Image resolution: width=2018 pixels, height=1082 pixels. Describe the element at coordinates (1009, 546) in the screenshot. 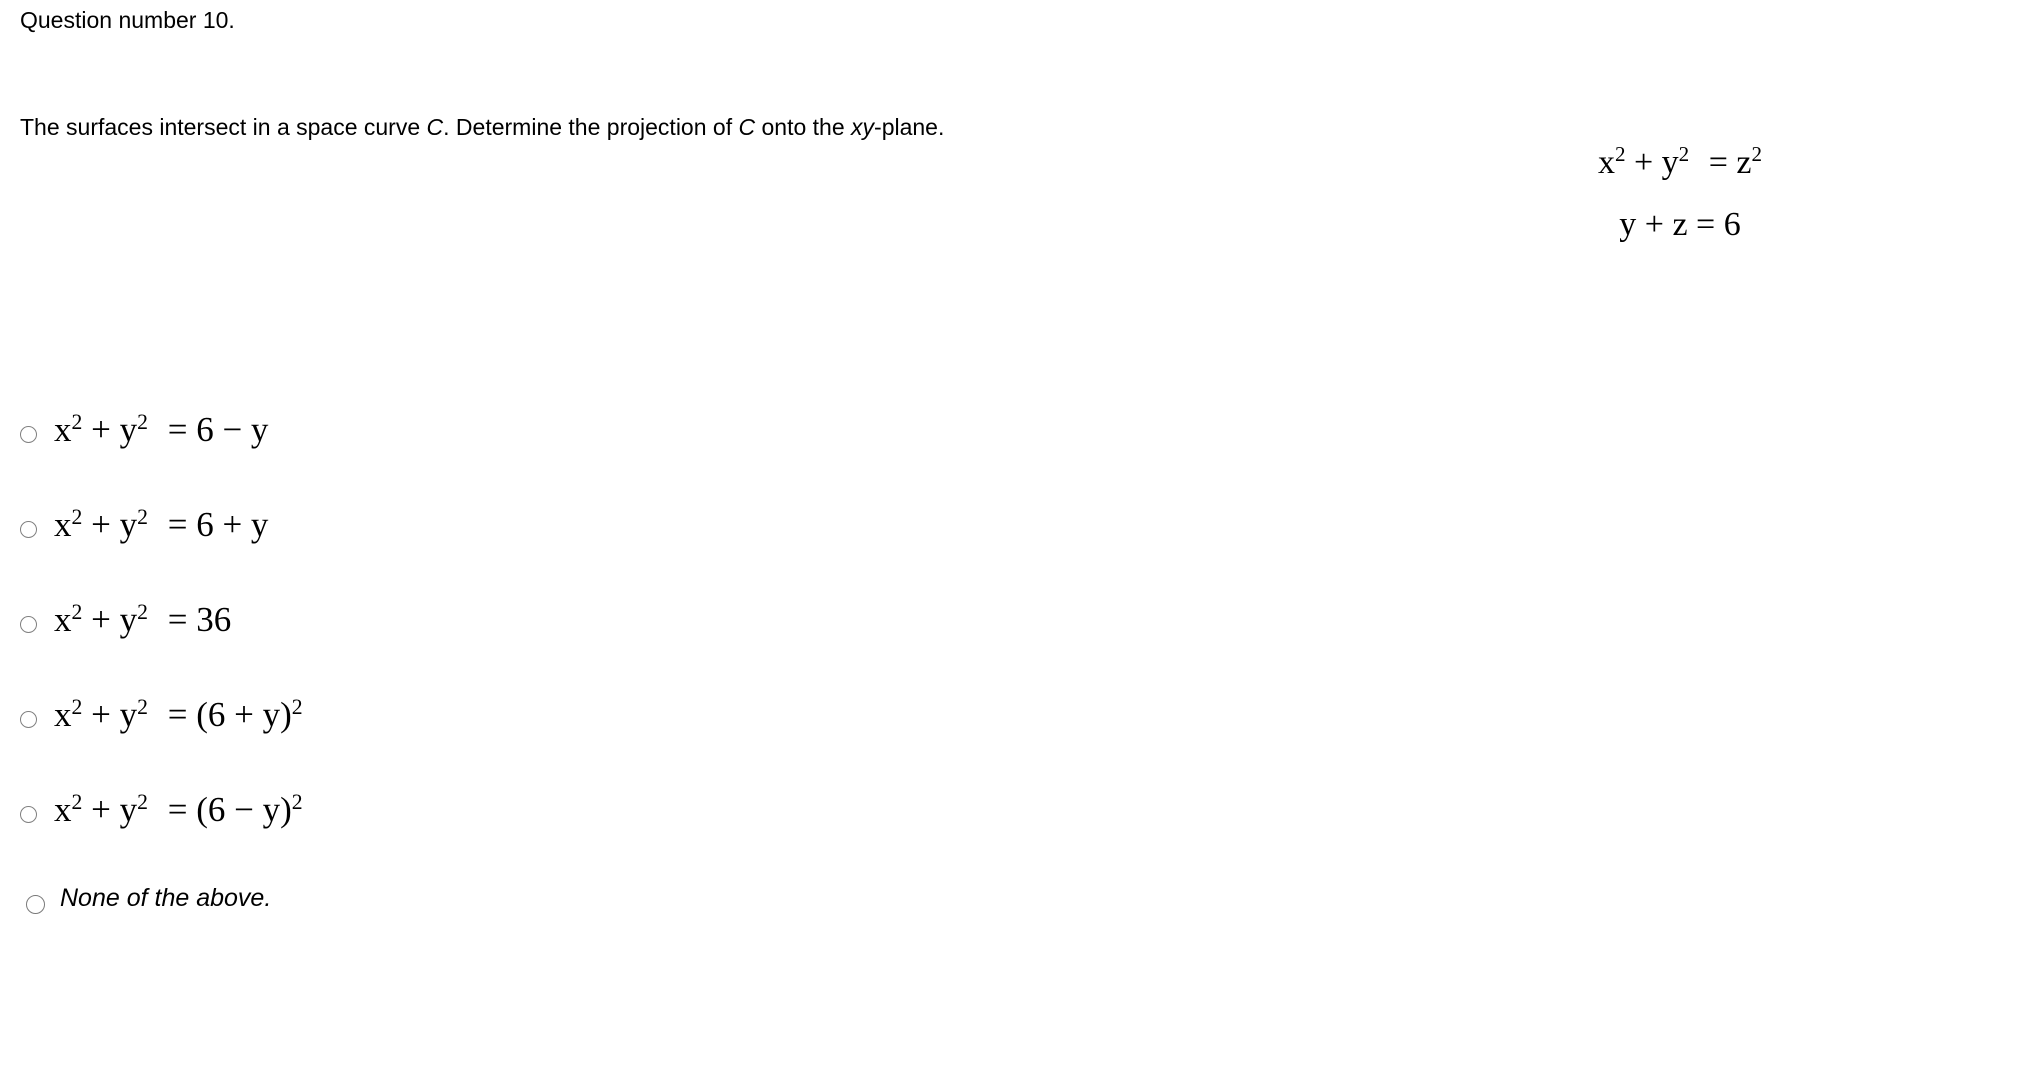

I see `answer-option-b: x2 + y2 = 6 + y` at that location.